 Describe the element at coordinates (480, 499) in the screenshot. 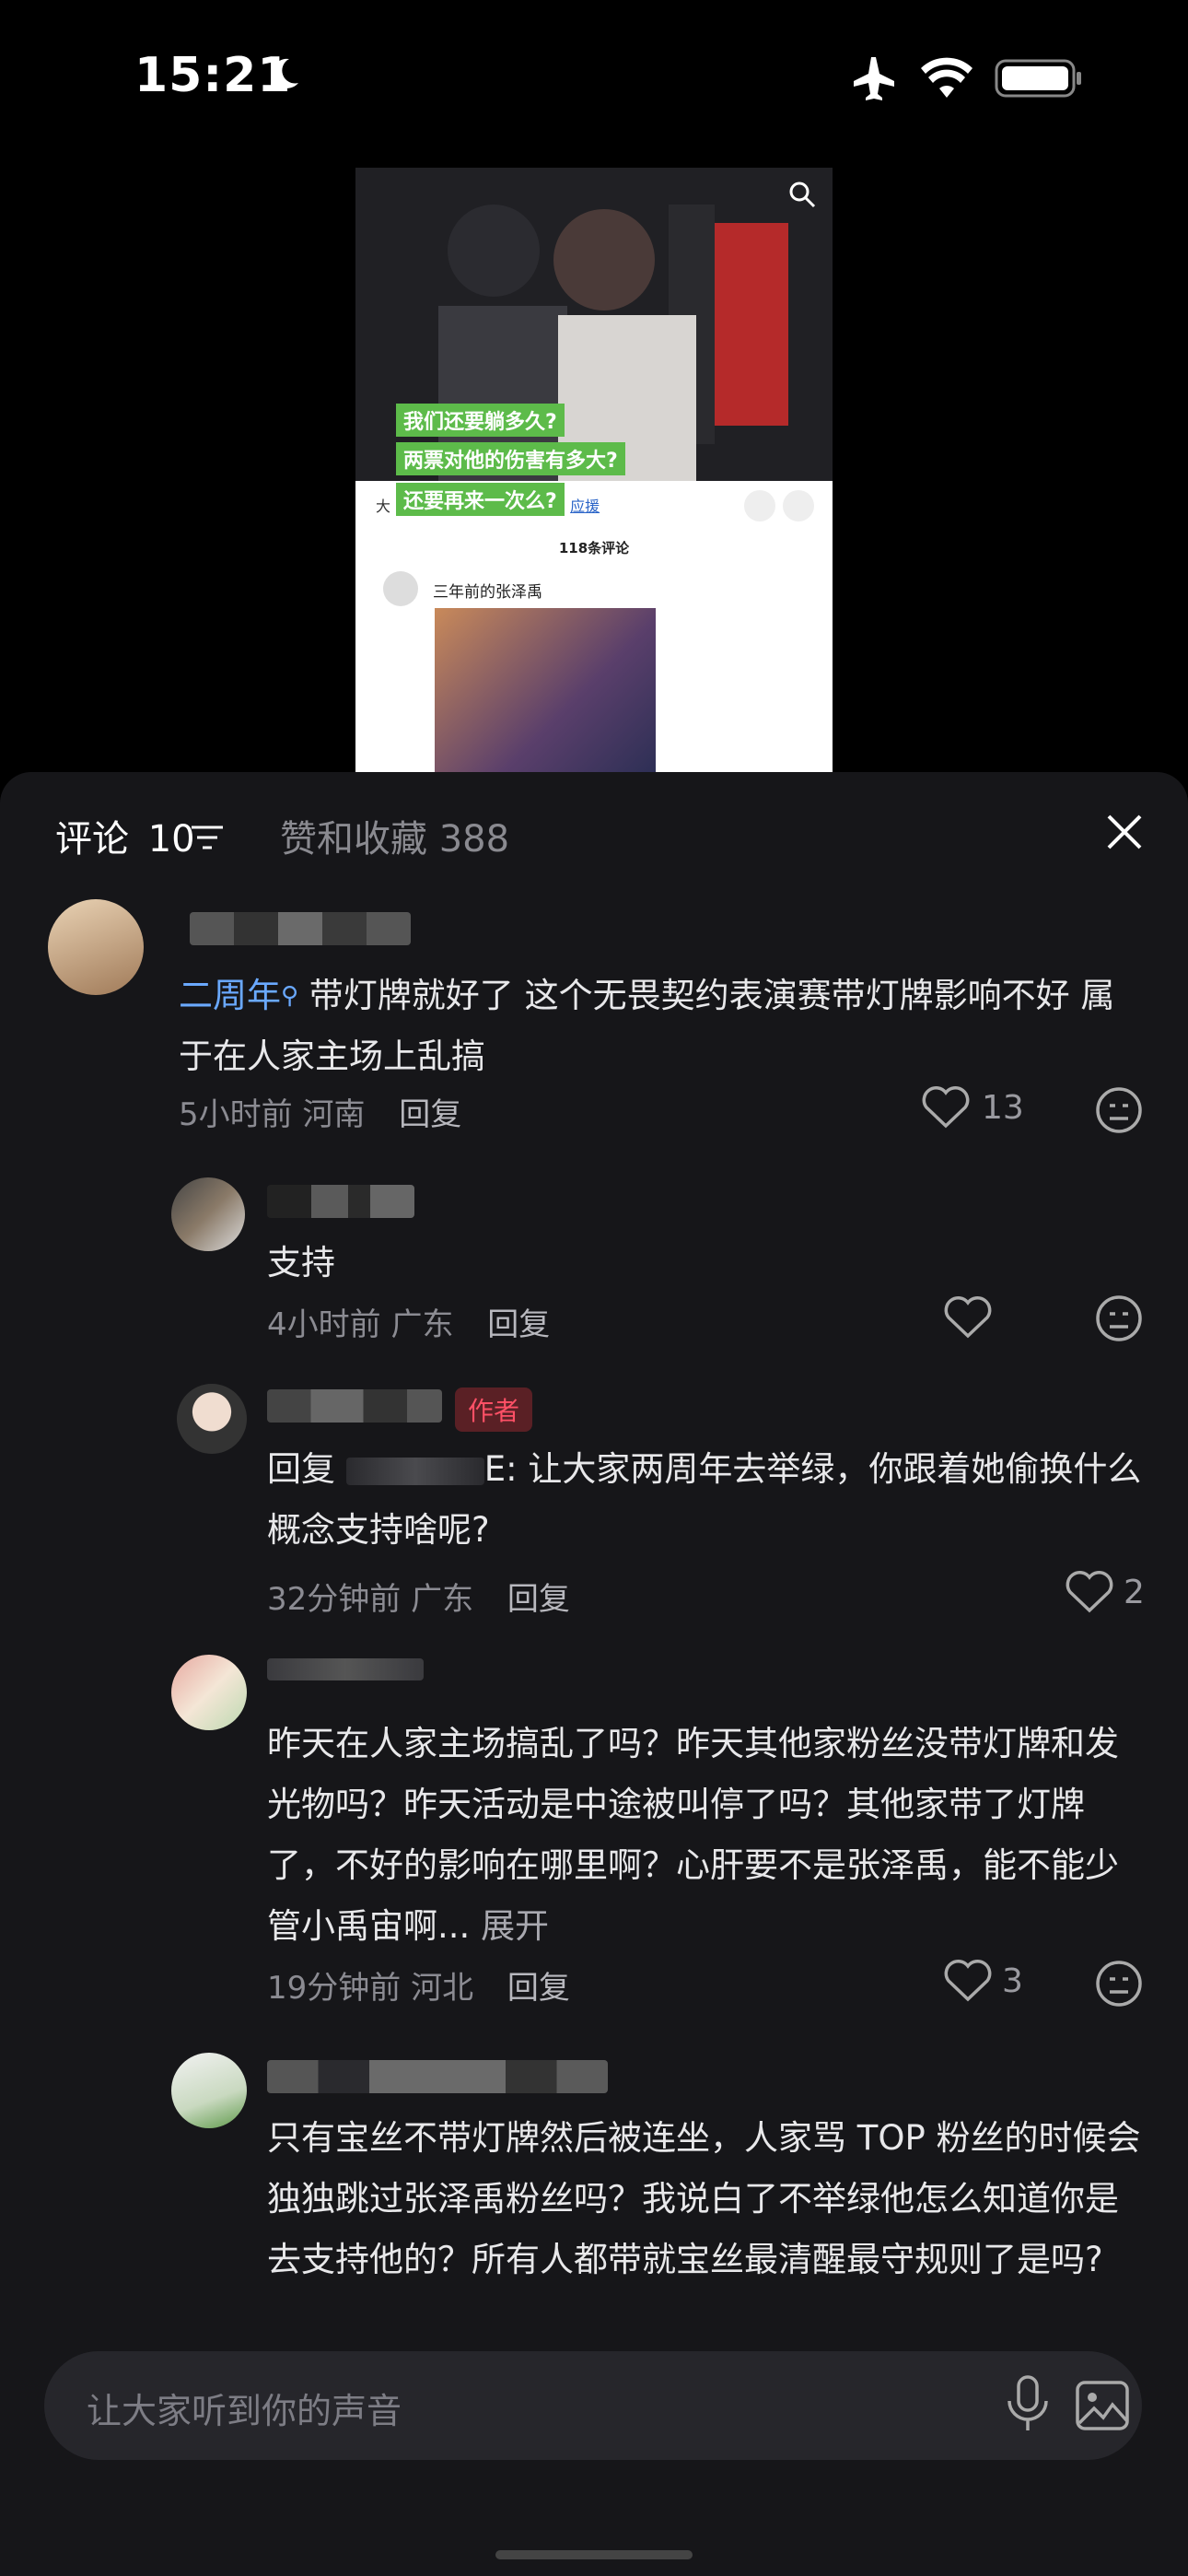

I see `video-caption: 还要再来一次么?` at that location.